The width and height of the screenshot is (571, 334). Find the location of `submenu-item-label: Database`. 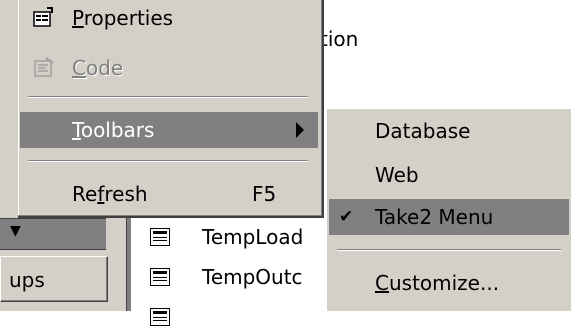

submenu-item-label: Database is located at coordinates (423, 131).